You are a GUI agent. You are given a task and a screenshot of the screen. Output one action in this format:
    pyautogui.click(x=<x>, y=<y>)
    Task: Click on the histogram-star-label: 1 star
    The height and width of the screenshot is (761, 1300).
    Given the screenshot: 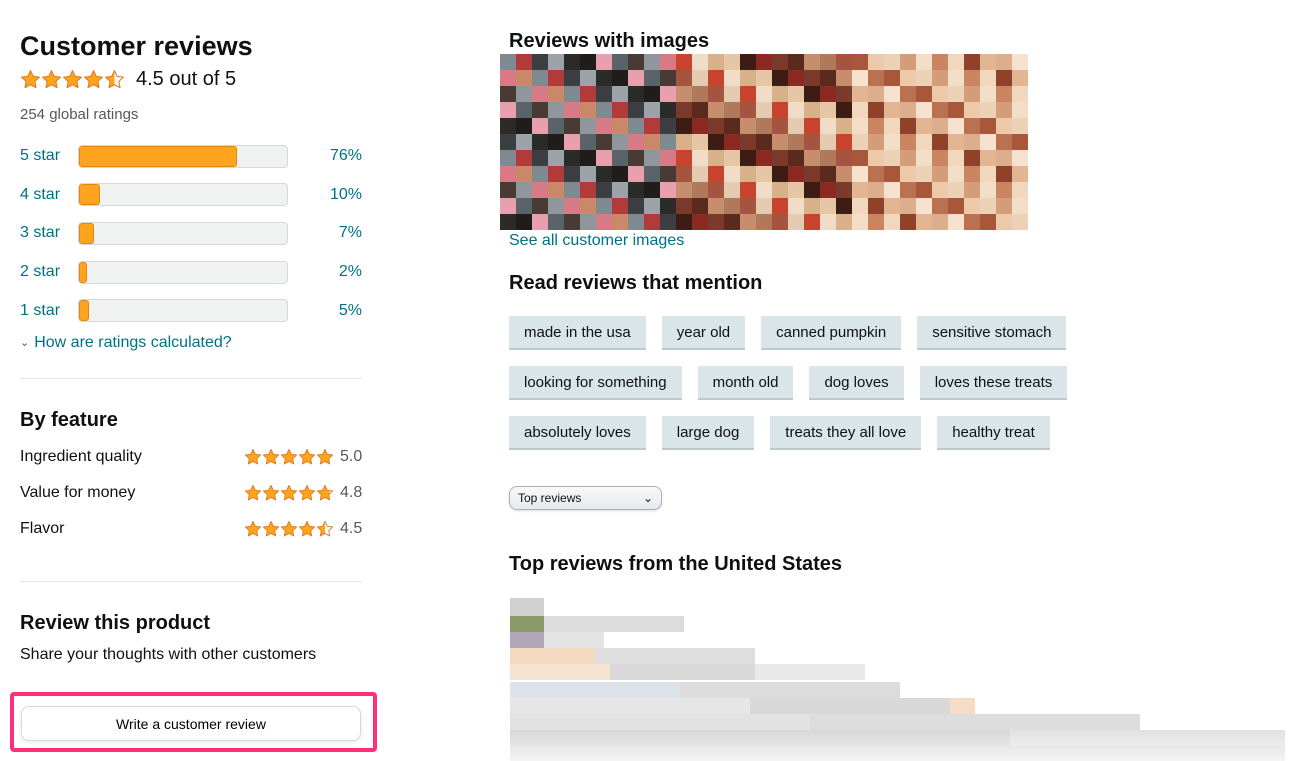 What is the action you would take?
    pyautogui.click(x=49, y=311)
    